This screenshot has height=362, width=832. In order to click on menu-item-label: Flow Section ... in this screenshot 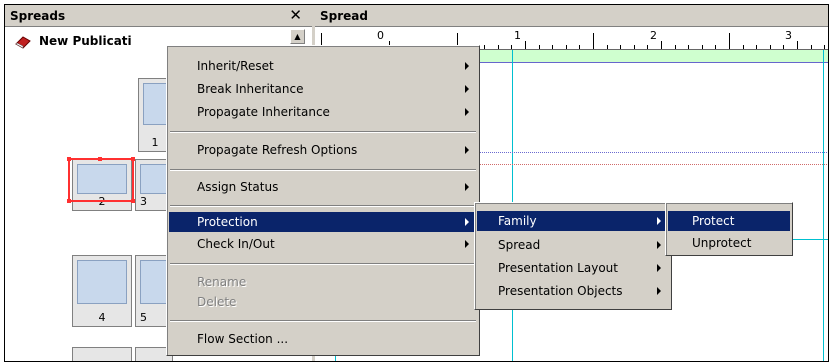, I will do `click(243, 339)`.